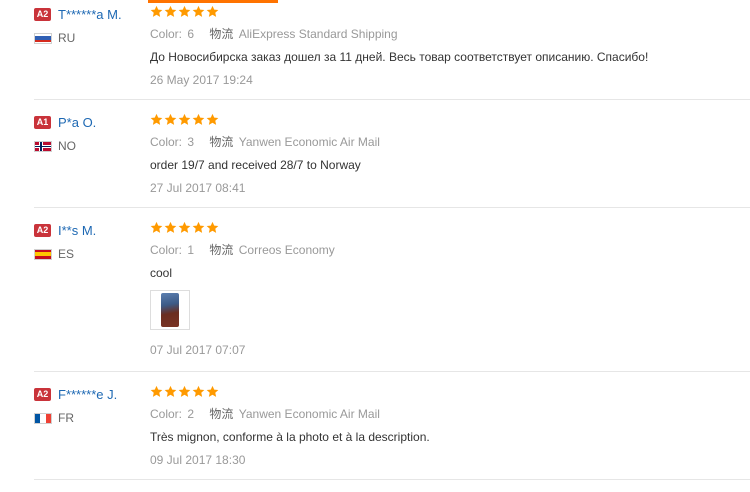  I want to click on photo-image, so click(170, 310).